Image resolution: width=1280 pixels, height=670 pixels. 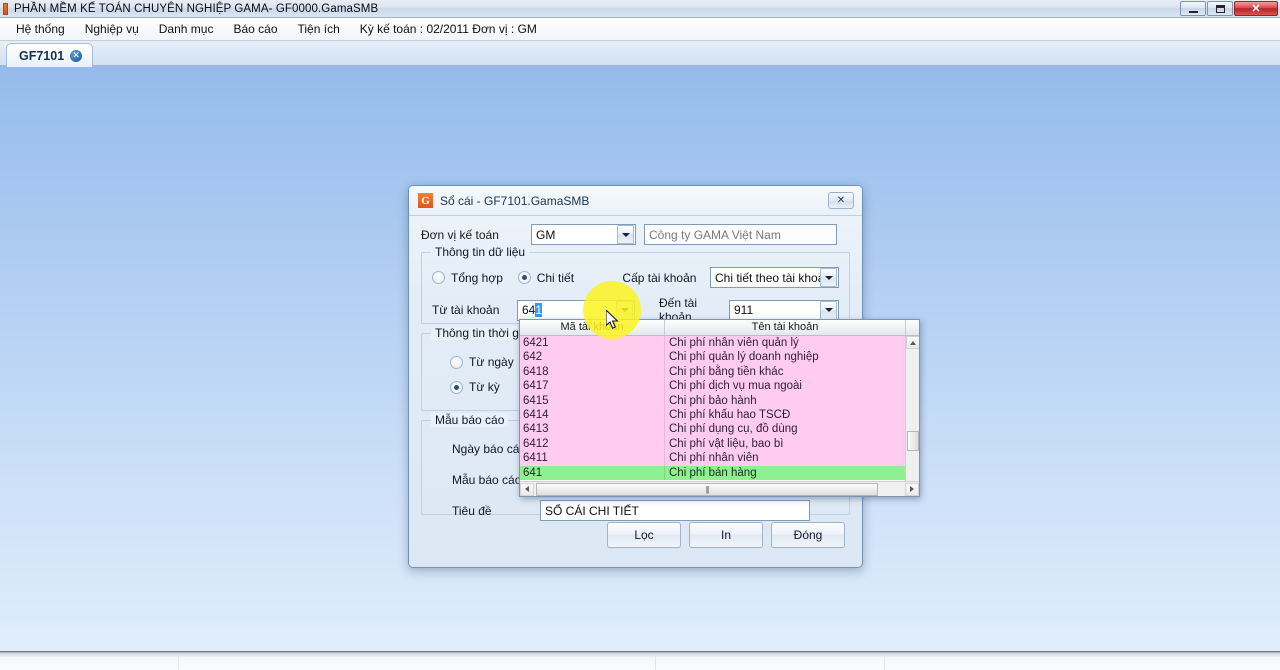 I want to click on table-row: 6411 Chi phí nhân viên, so click(x=719, y=458).